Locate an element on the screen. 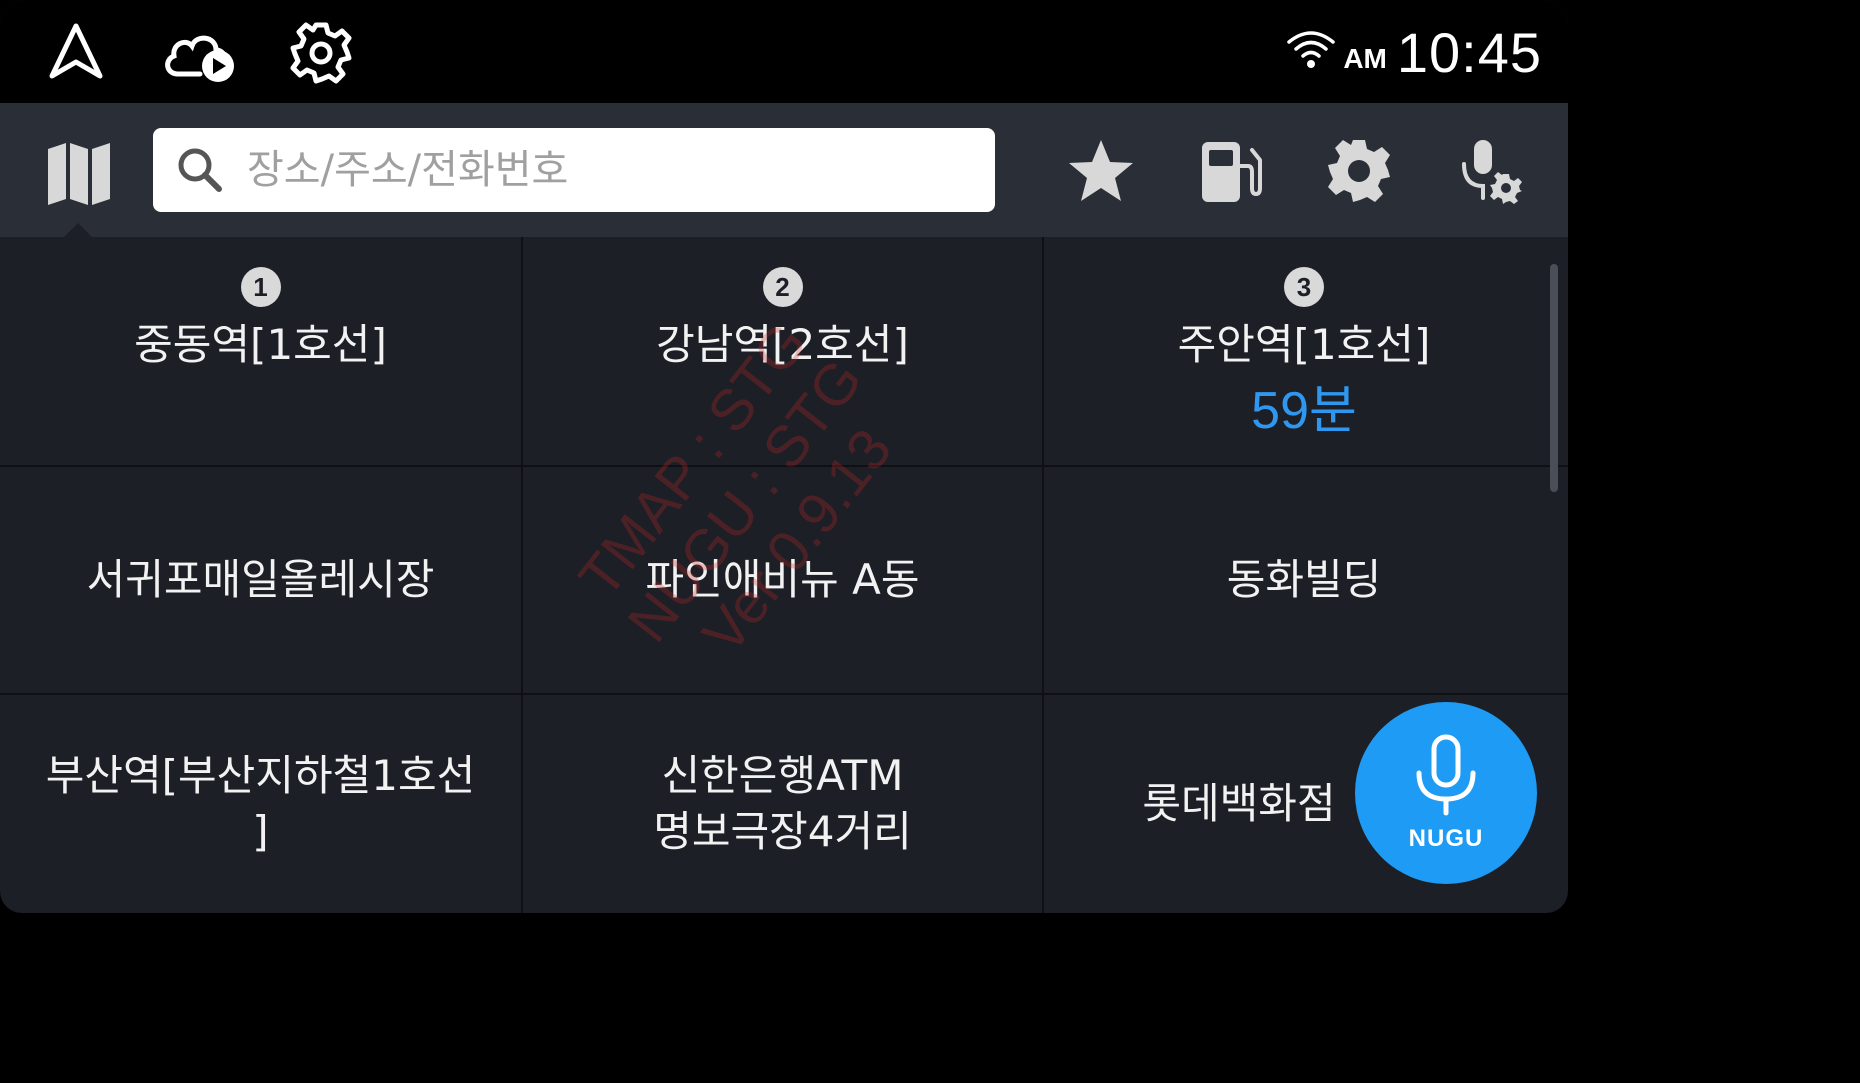 This screenshot has height=1083, width=1860. rank-badge: 1 is located at coordinates (260, 287).